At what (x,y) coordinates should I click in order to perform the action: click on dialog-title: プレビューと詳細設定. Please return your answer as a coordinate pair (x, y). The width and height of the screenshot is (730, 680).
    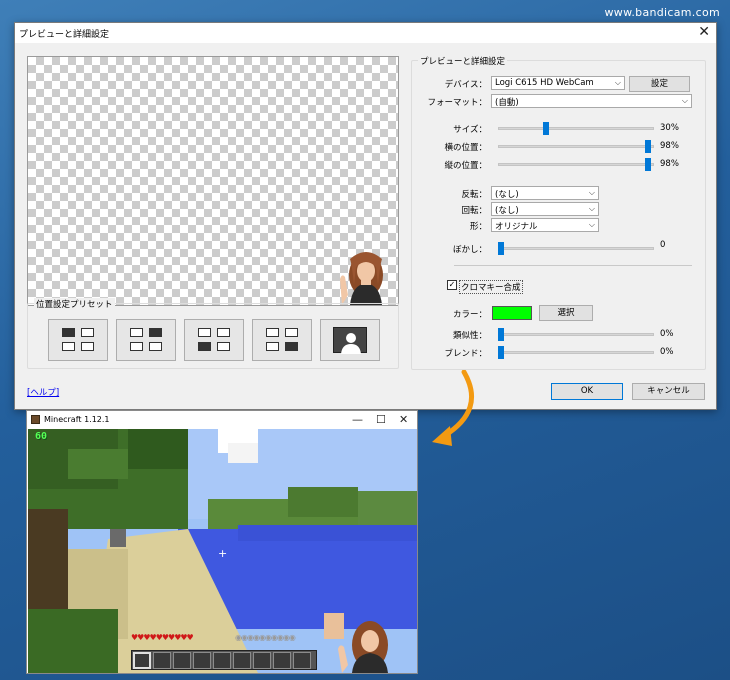
    Looking at the image, I should click on (64, 35).